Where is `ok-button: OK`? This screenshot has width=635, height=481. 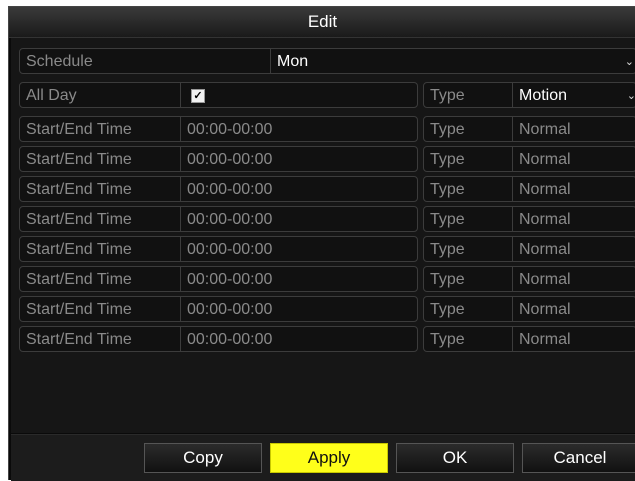 ok-button: OK is located at coordinates (455, 458).